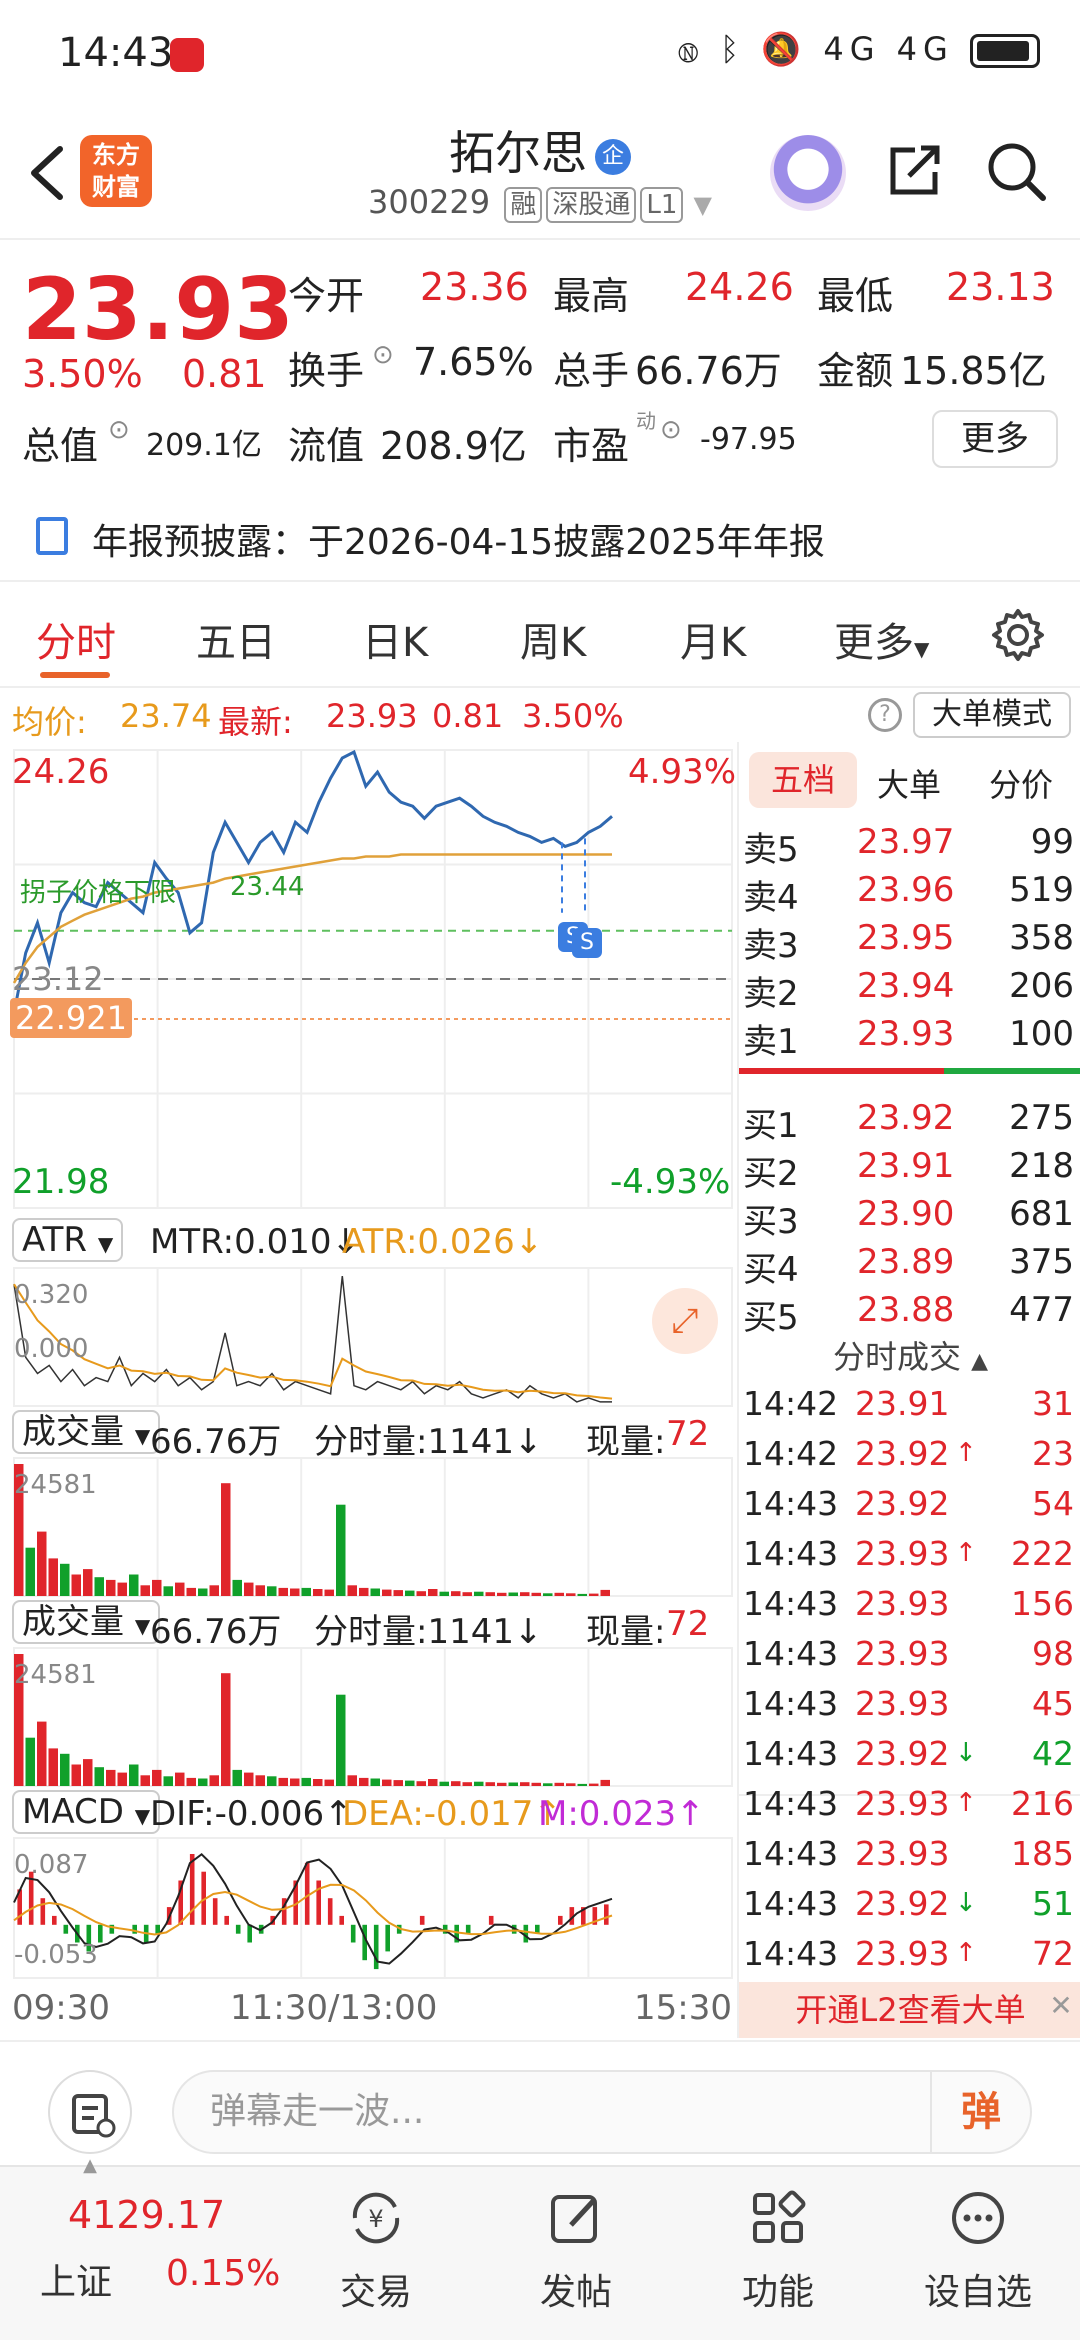 The height and width of the screenshot is (2340, 1080). What do you see at coordinates (670, 1182) in the screenshot?
I see `chart-ymin-pct: -4.93%` at bounding box center [670, 1182].